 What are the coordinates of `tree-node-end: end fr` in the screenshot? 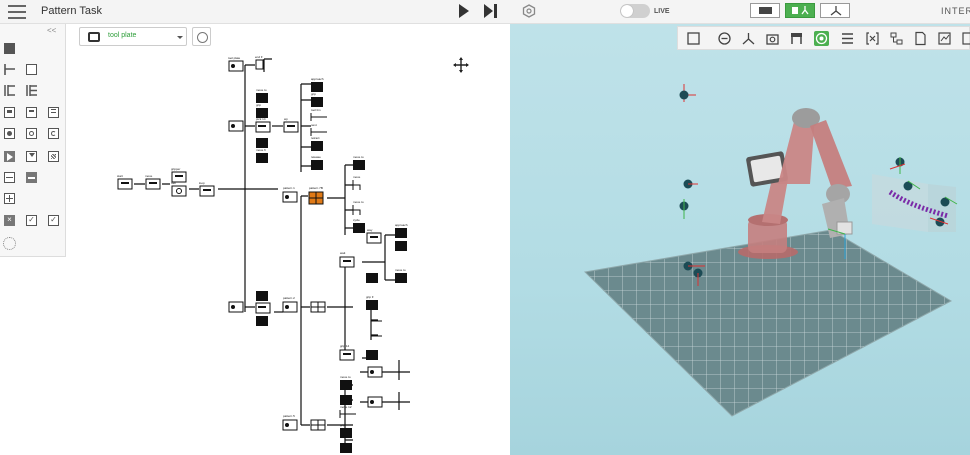 It's located at (259, 62).